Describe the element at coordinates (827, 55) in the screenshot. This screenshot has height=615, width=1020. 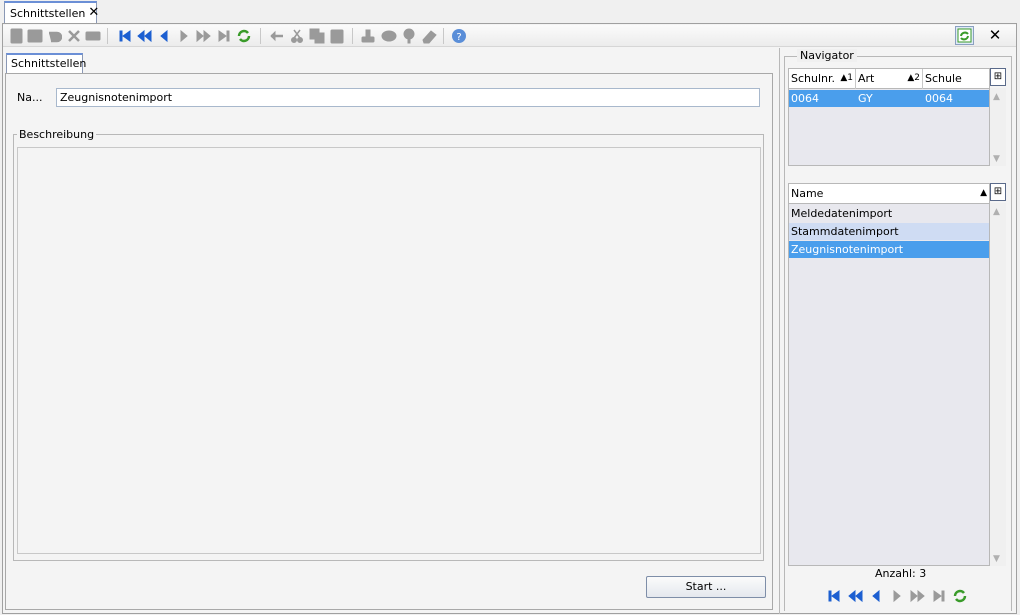
I see `navigator-title: Navigator` at that location.